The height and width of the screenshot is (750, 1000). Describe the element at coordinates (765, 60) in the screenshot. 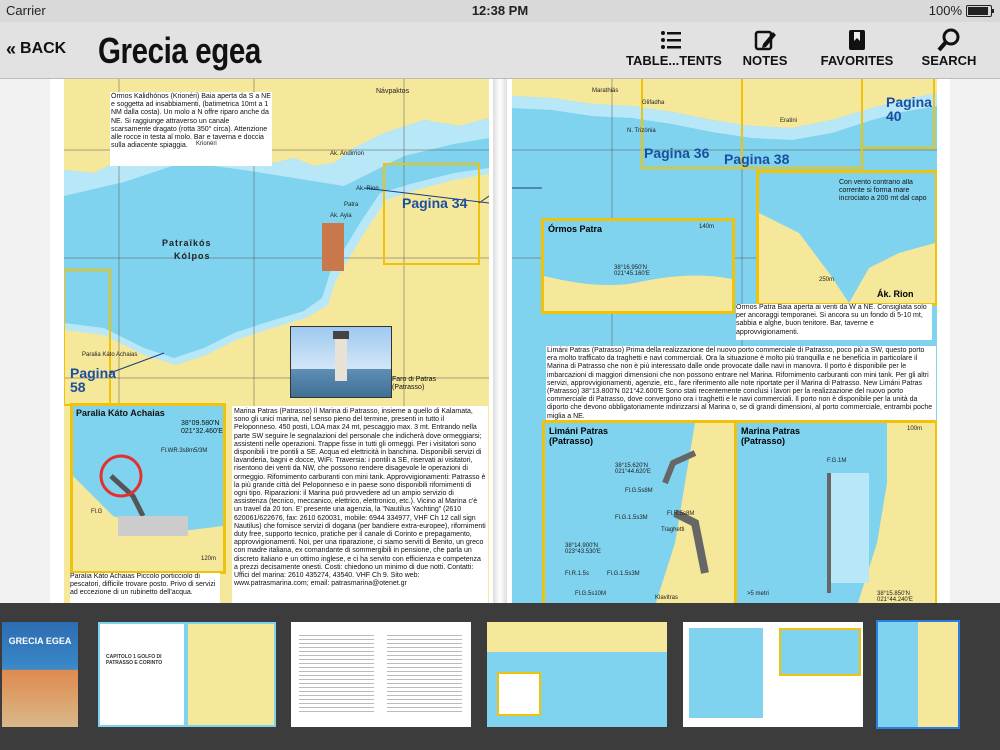

I see `notes-label: NOTES` at that location.